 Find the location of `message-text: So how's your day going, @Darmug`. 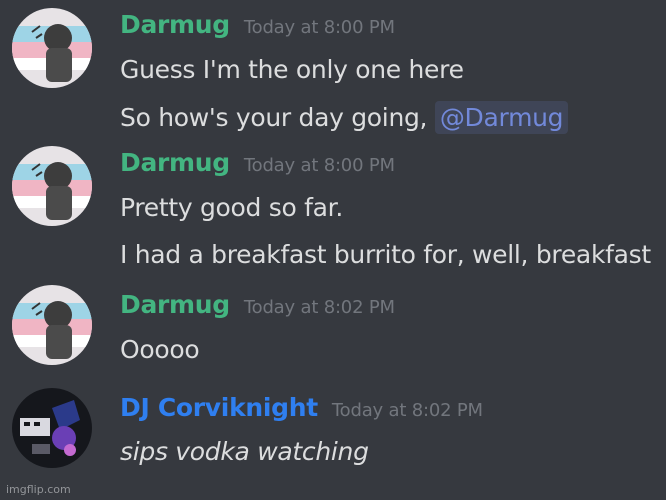

message-text: So how's your day going, @Darmug is located at coordinates (344, 117).